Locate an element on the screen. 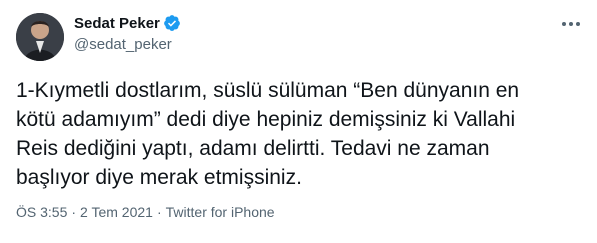 The width and height of the screenshot is (597, 243). avatar-photo is located at coordinates (40, 37).